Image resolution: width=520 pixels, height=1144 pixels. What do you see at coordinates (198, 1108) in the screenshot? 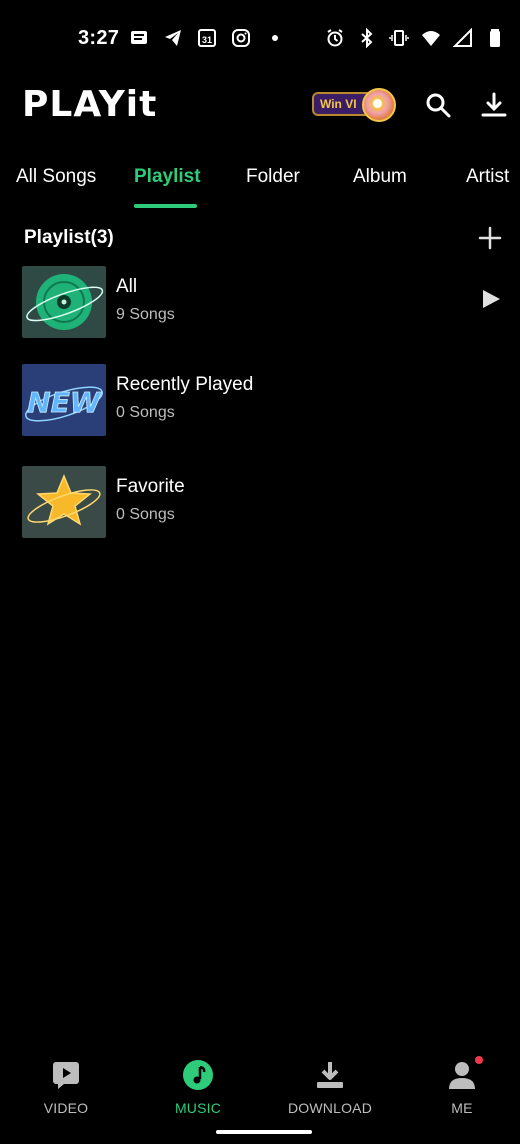
I see `nav-label: MUSIC` at bounding box center [198, 1108].